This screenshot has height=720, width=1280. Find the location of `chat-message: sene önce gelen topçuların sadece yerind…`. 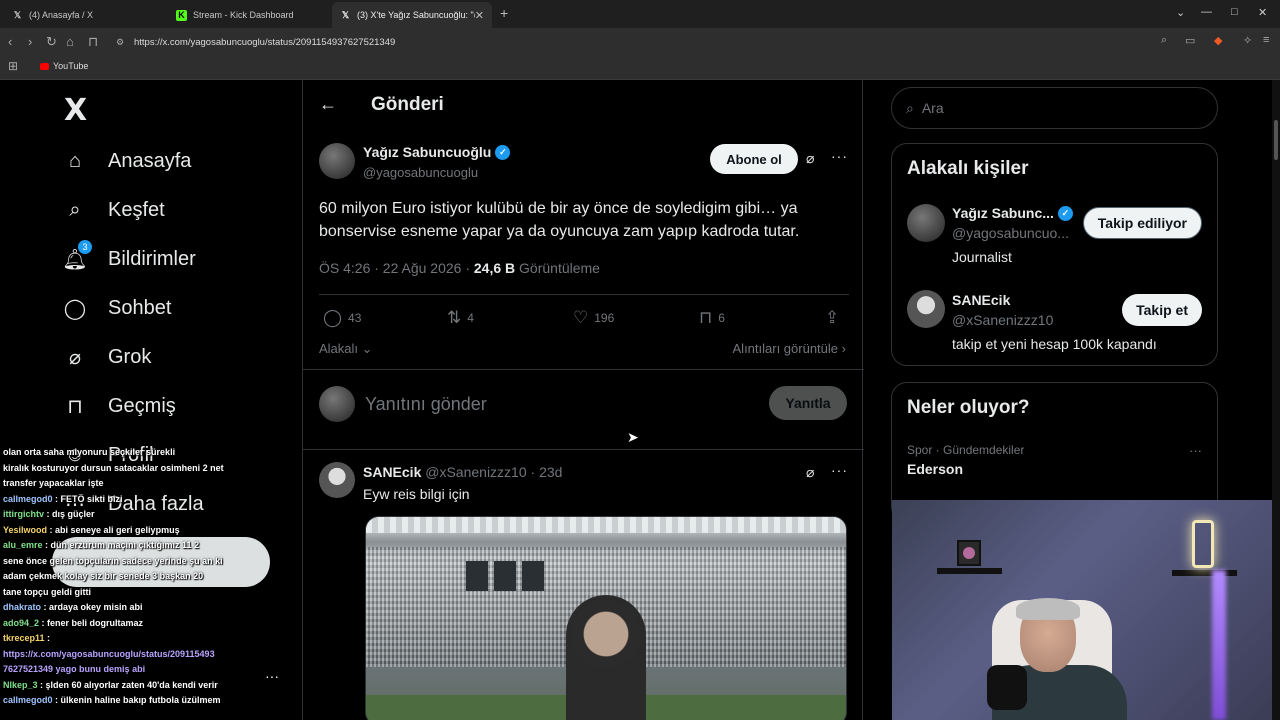

chat-message: sene önce gelen topçuların sadece yerind… is located at coordinates (133, 561).